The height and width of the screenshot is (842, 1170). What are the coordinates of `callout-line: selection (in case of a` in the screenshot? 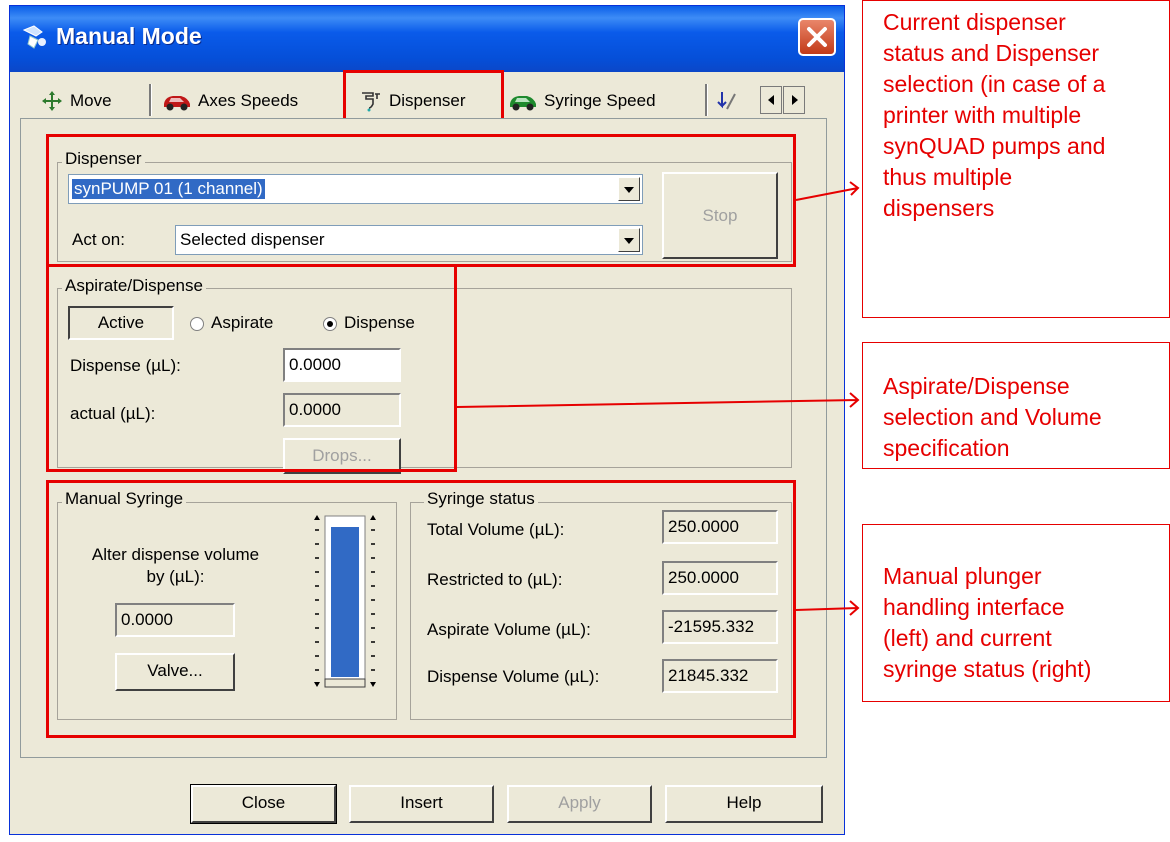 It's located at (994, 84).